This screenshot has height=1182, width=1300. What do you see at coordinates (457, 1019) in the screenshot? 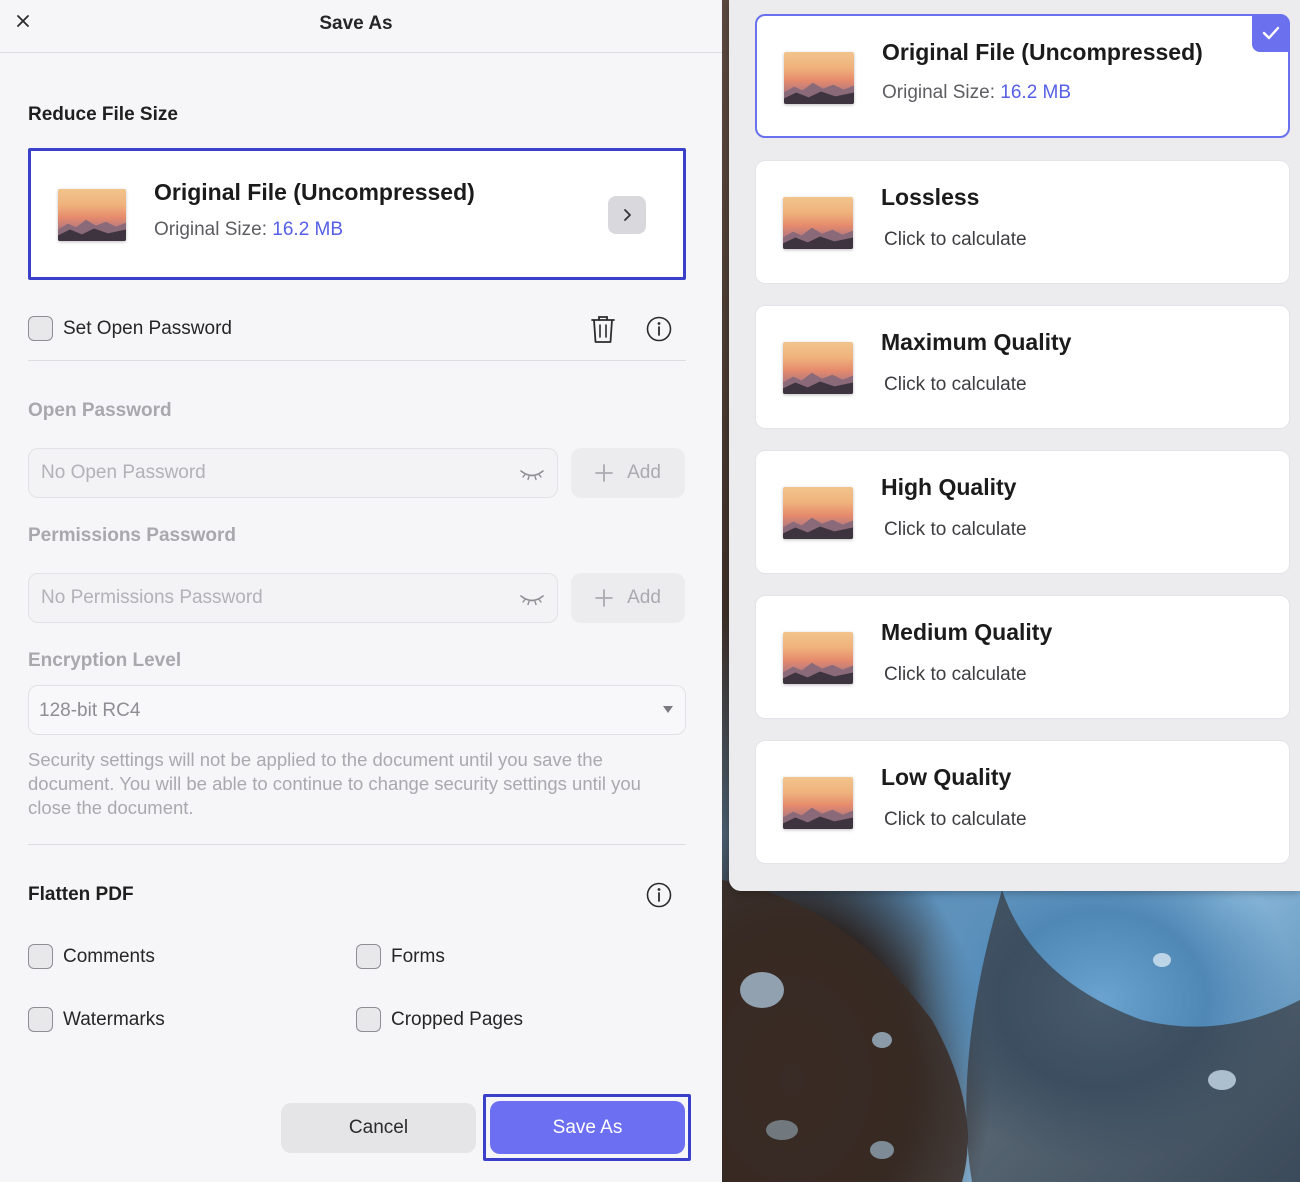
I see `flatten-cropped-pages-label: Cropped Pages` at bounding box center [457, 1019].